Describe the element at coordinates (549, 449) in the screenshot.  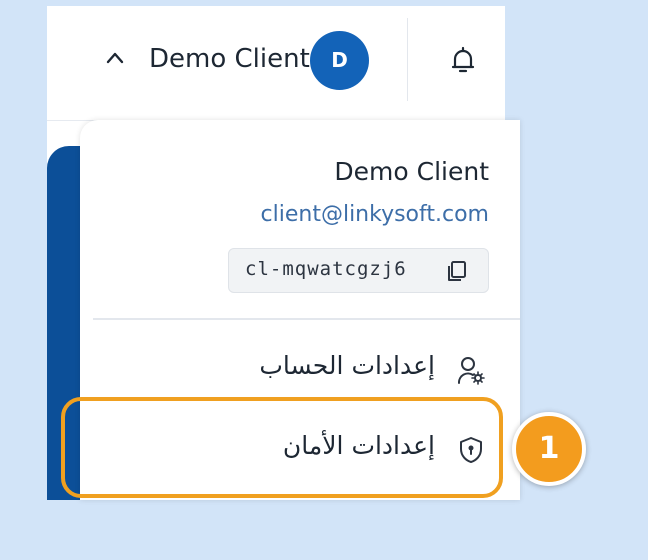
I see `step-number-badge: 1` at that location.